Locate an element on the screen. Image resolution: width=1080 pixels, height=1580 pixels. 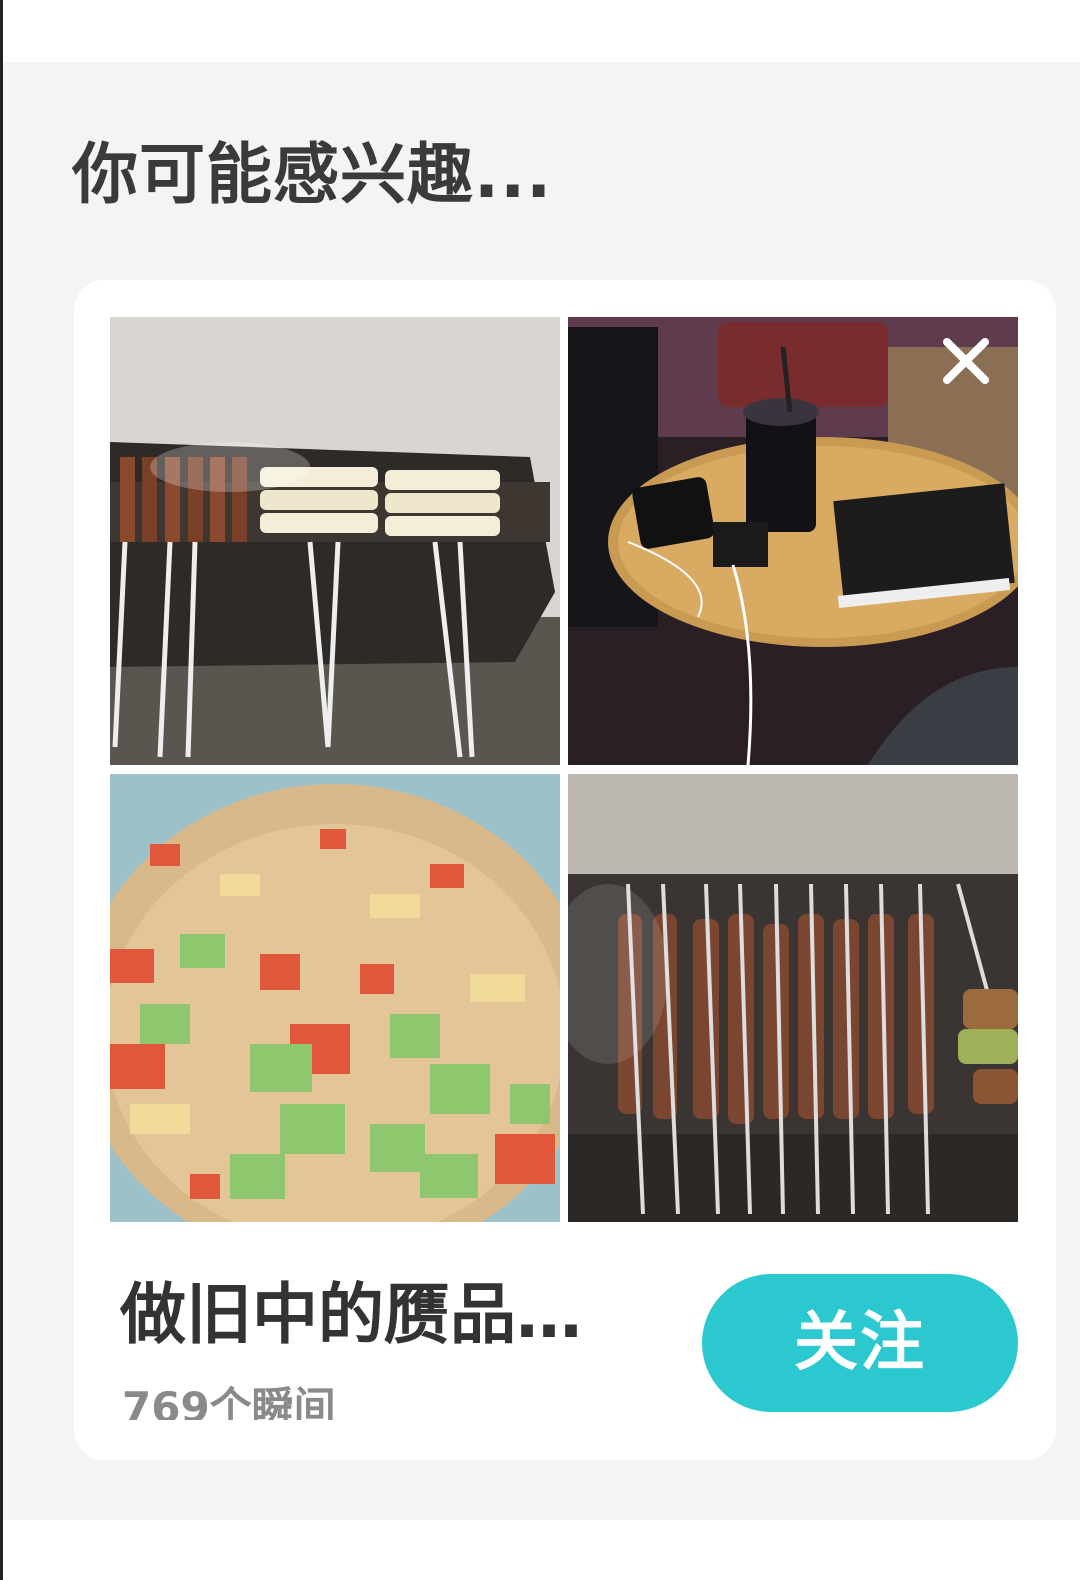
bottom-strip is located at coordinates (540, 1550).